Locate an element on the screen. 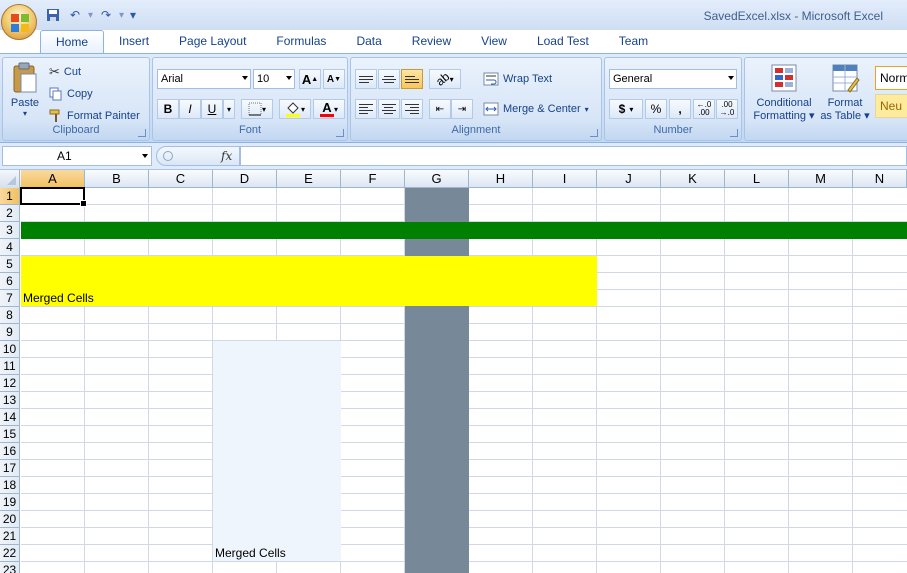  center-button is located at coordinates (389, 109).